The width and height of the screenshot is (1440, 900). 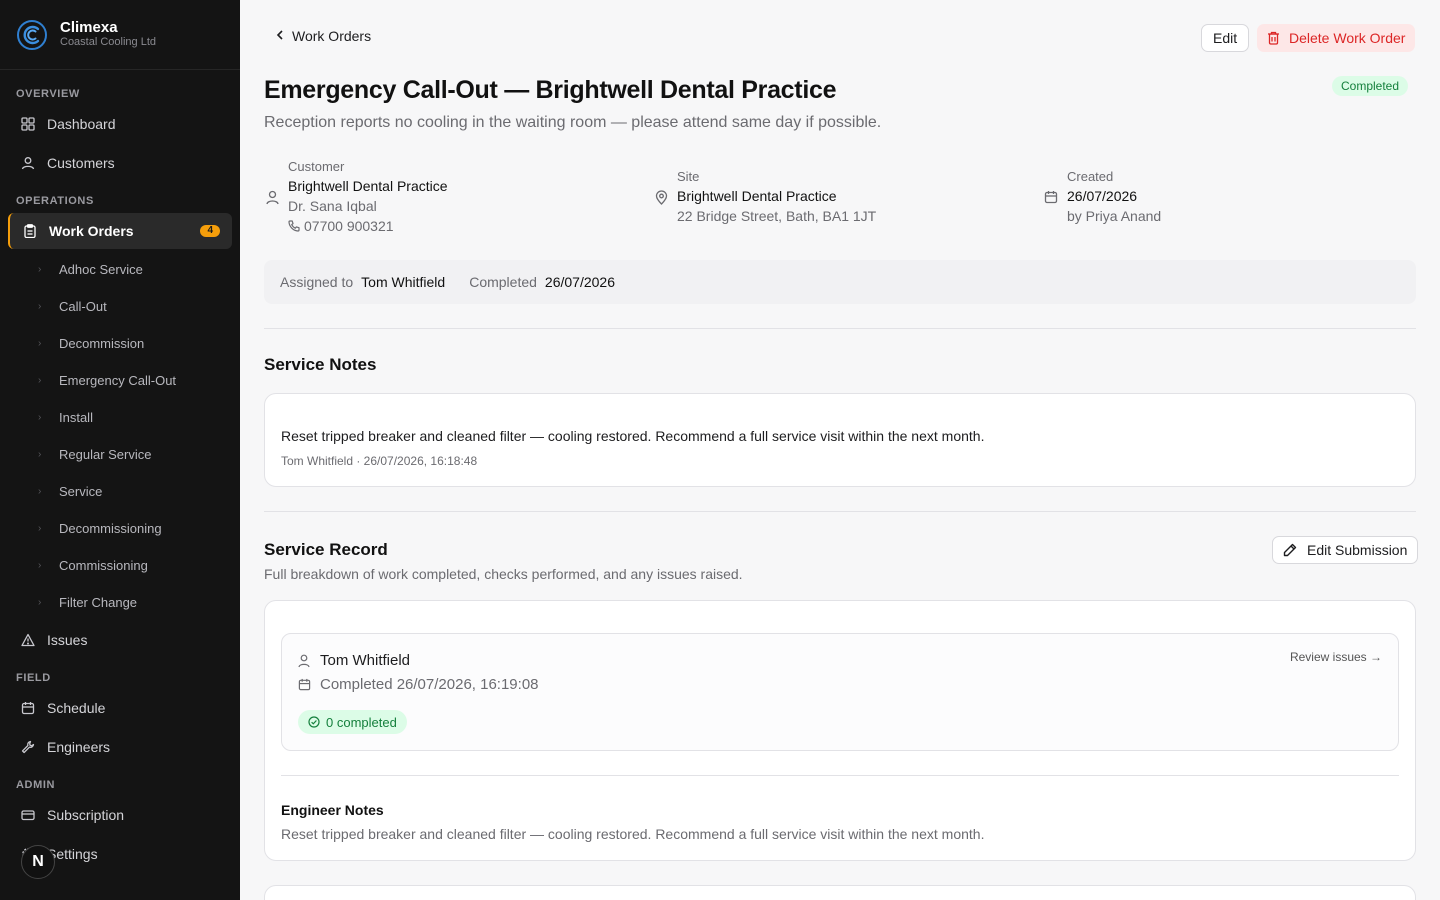 I want to click on section-overview: OVERVIEW, so click(x=48, y=94).